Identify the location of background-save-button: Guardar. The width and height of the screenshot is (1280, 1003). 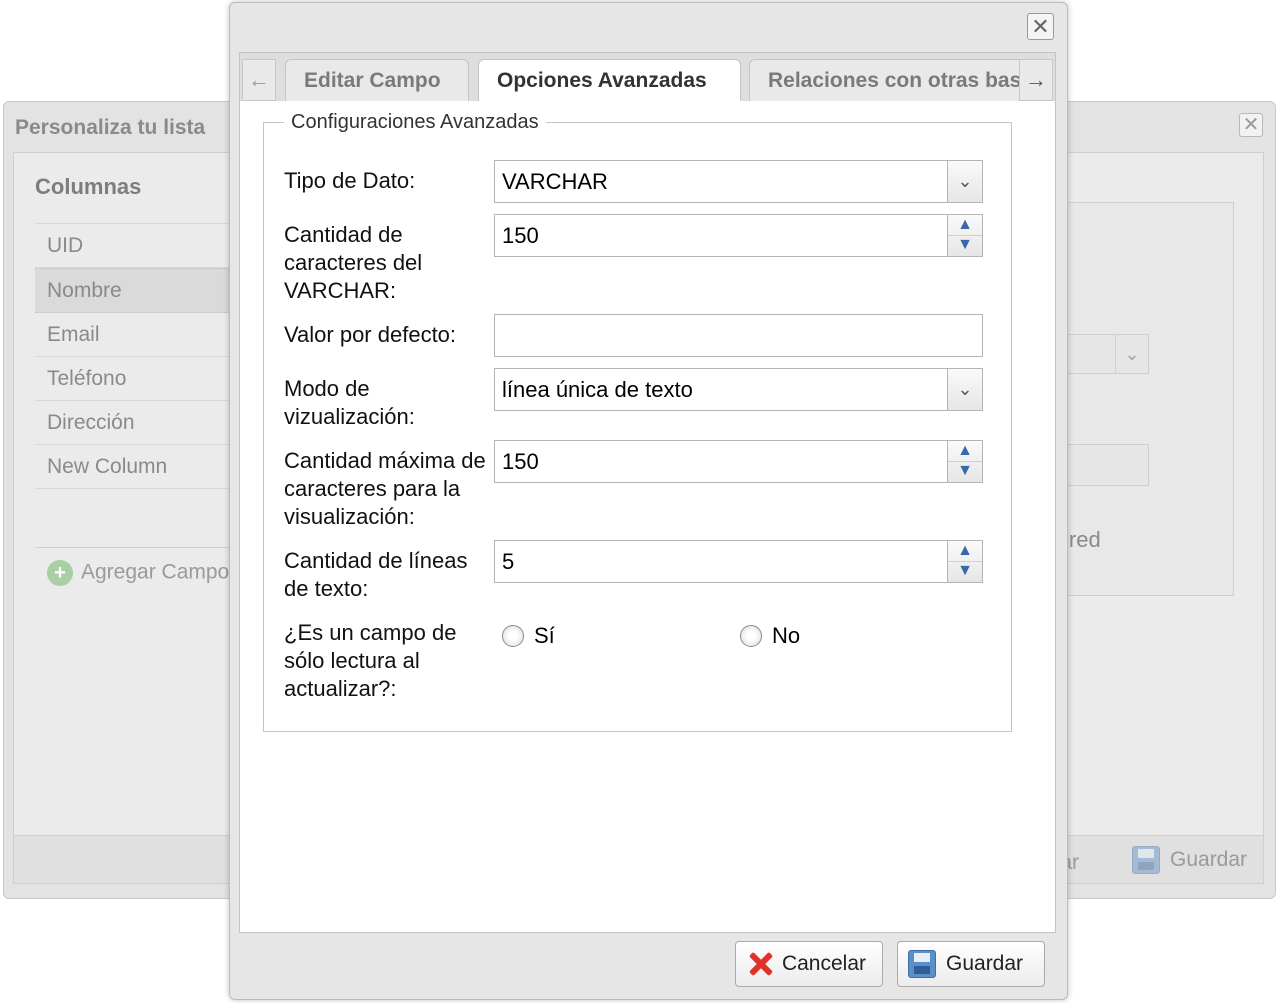
(1189, 860).